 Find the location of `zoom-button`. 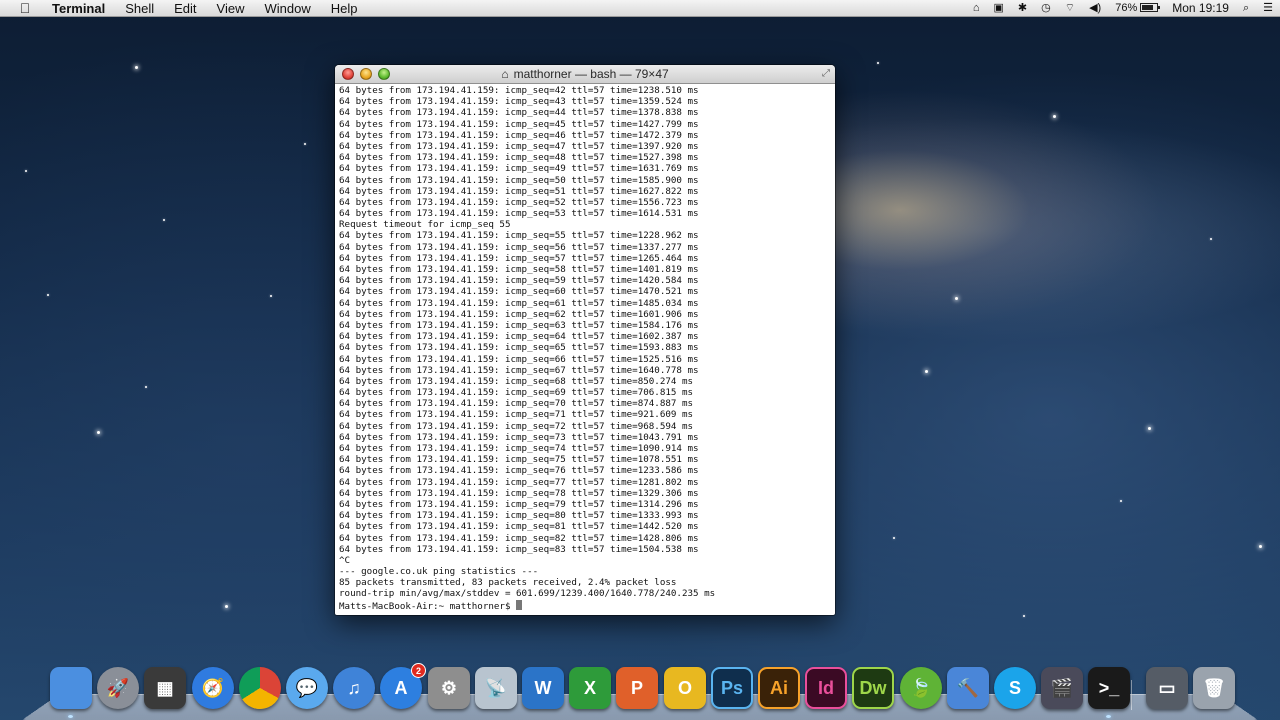

zoom-button is located at coordinates (384, 74).